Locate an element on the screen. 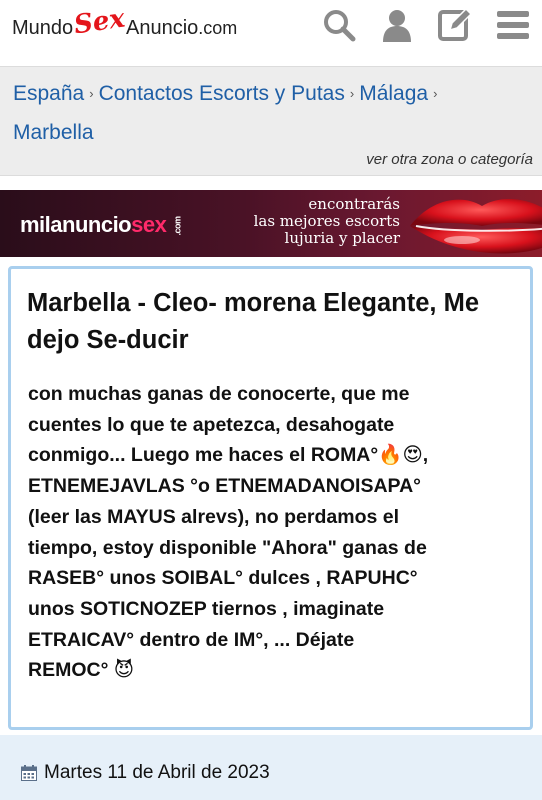 The width and height of the screenshot is (542, 800). banner-tagline-1: encontrarás is located at coordinates (354, 204).